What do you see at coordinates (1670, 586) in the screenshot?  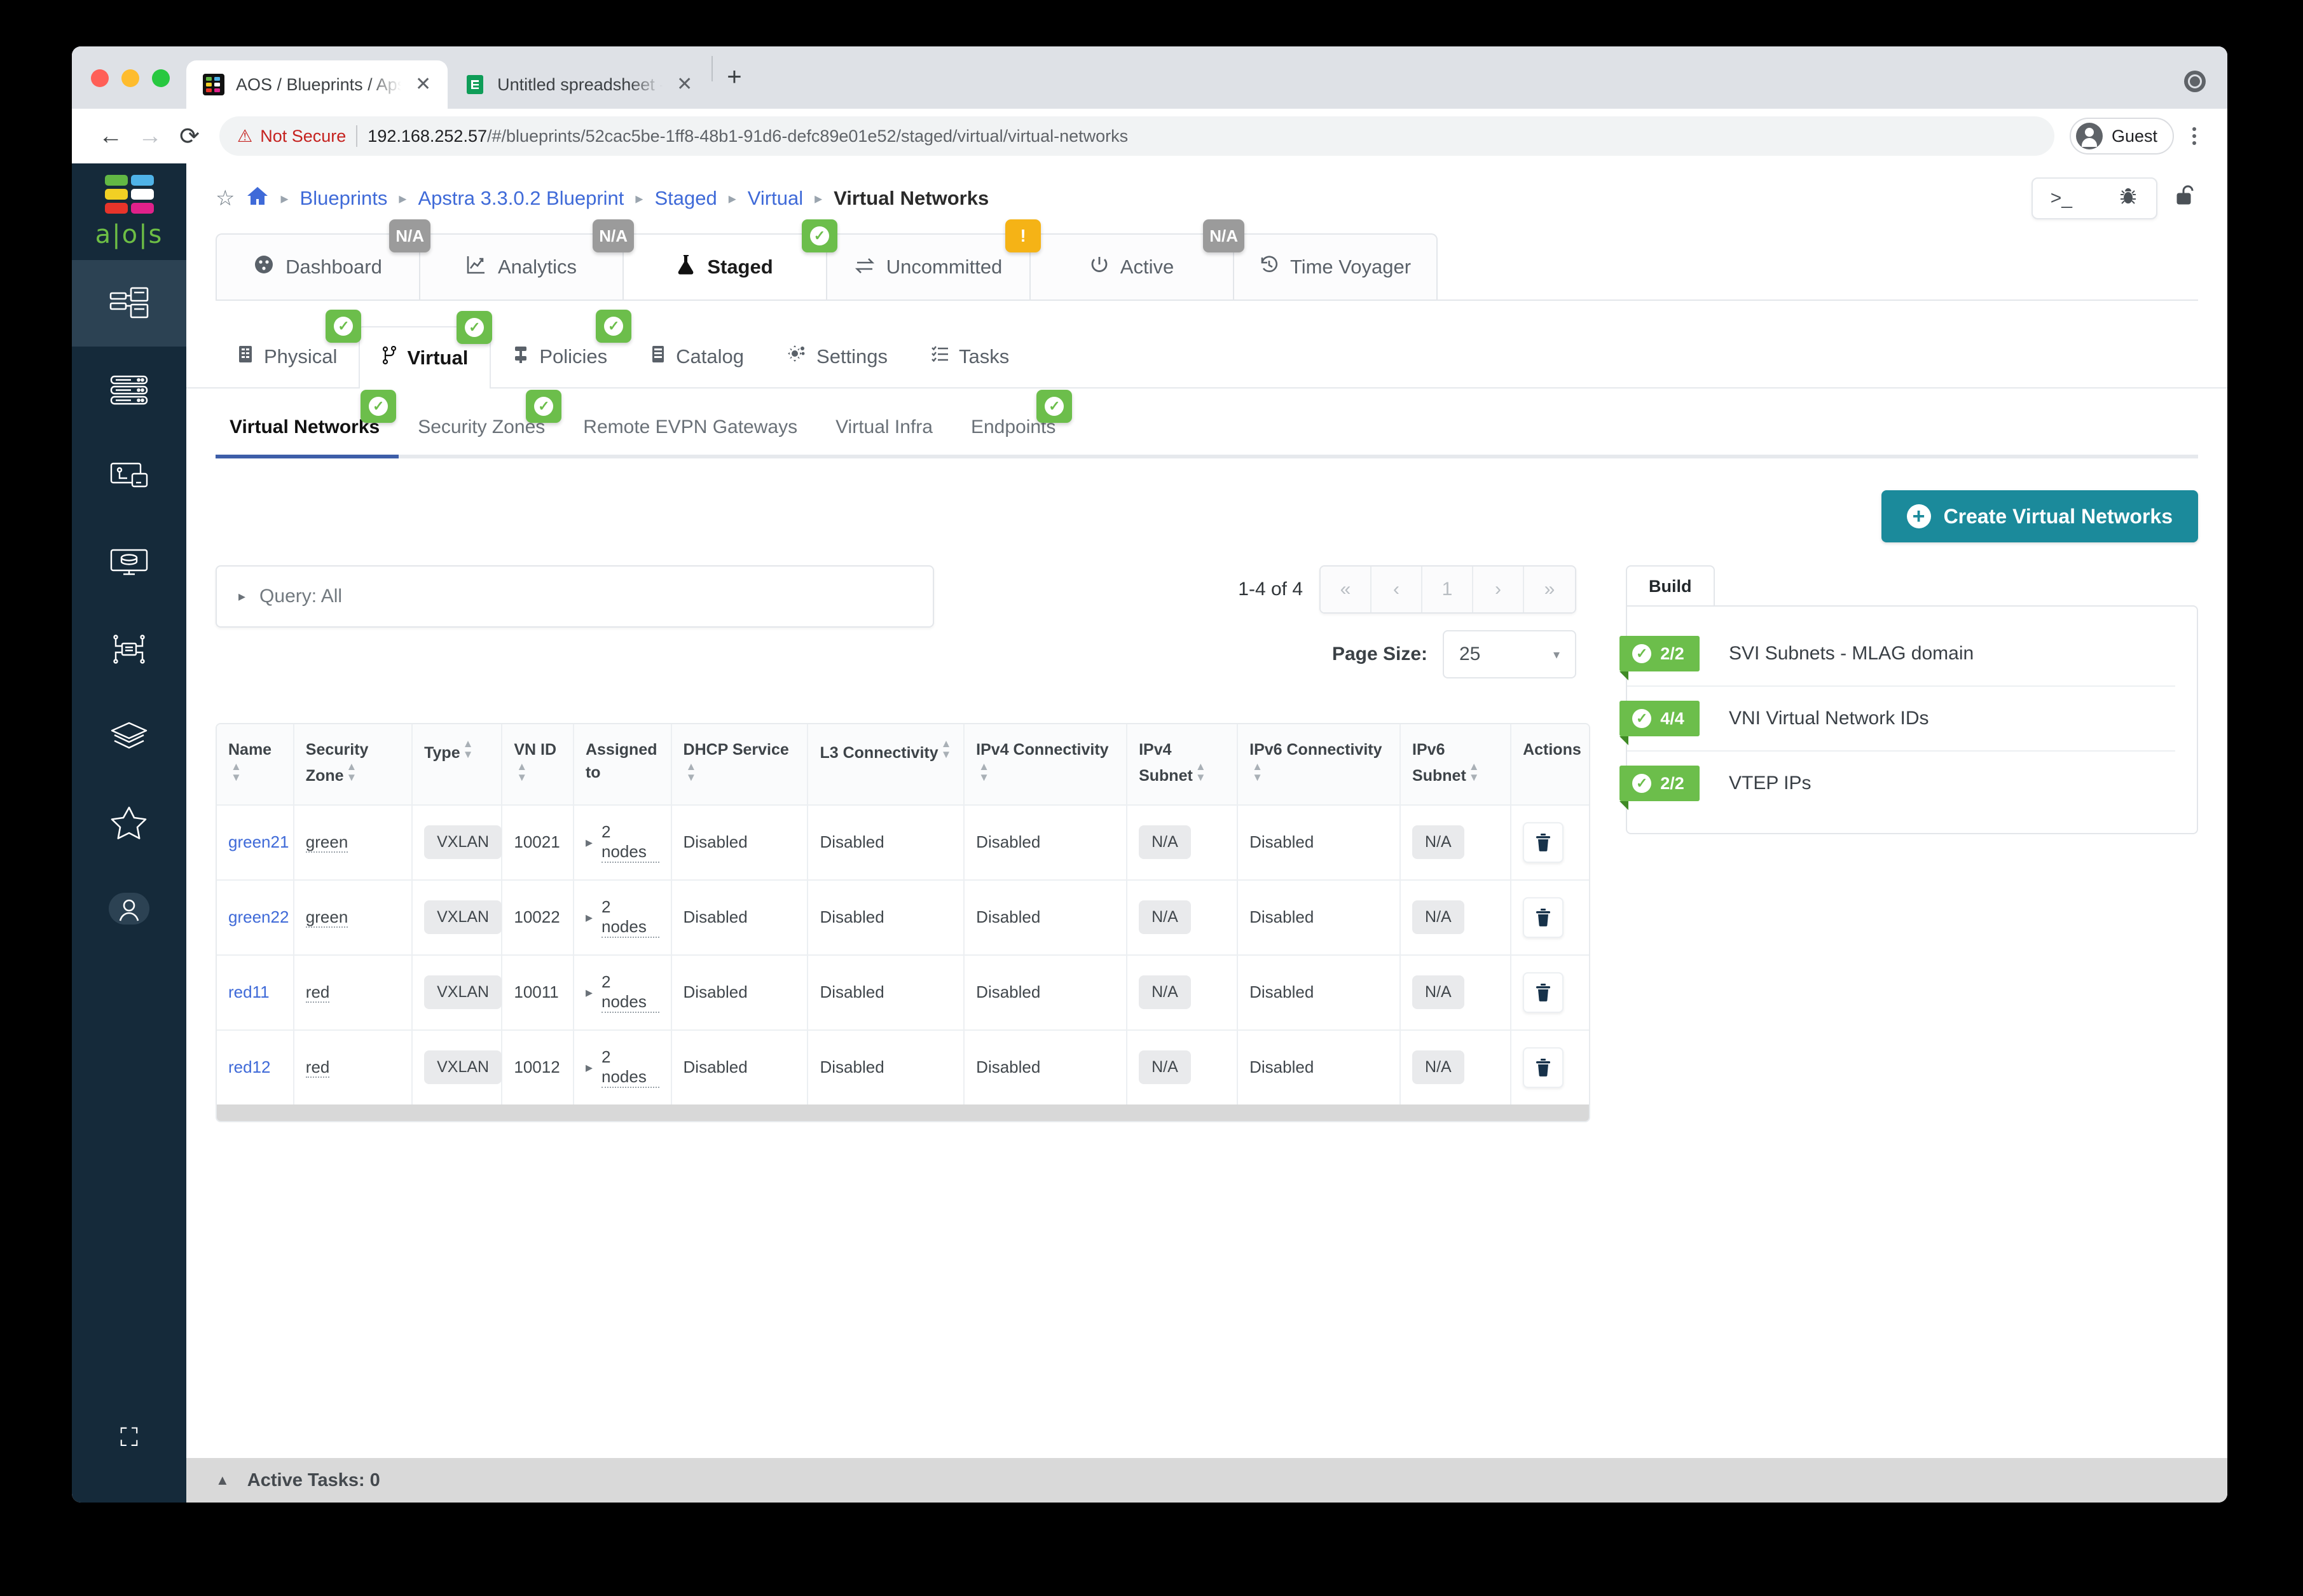 I see `tab-build: Build` at bounding box center [1670, 586].